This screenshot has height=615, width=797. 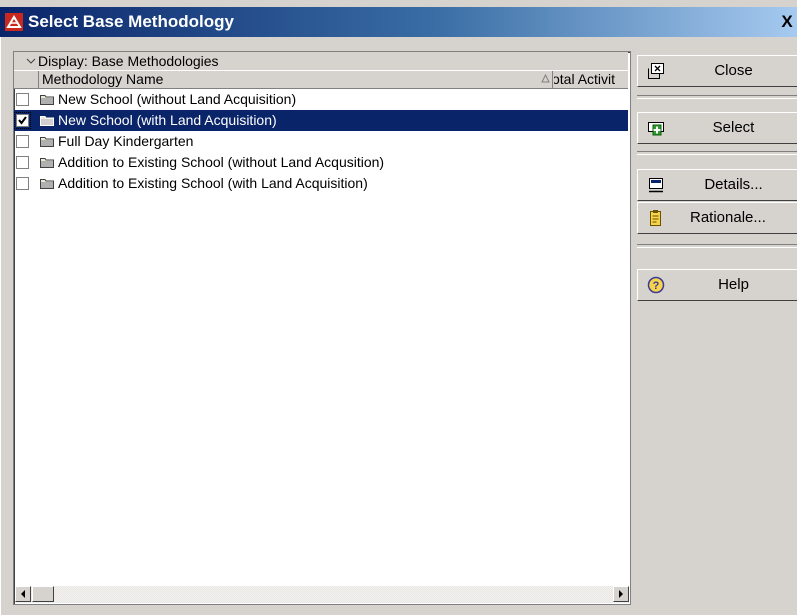 What do you see at coordinates (655, 218) in the screenshot?
I see `rationale-clipboard-icon` at bounding box center [655, 218].